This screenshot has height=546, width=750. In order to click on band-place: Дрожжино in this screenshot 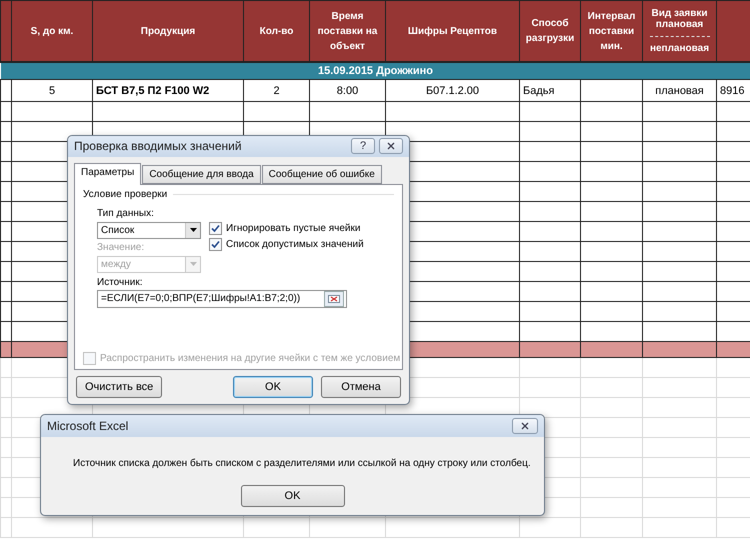, I will do `click(404, 71)`.